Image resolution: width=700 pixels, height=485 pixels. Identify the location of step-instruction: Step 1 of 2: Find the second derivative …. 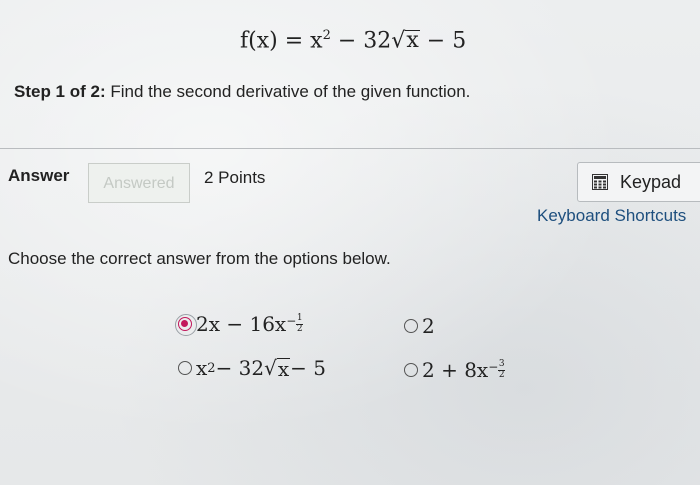
(242, 92).